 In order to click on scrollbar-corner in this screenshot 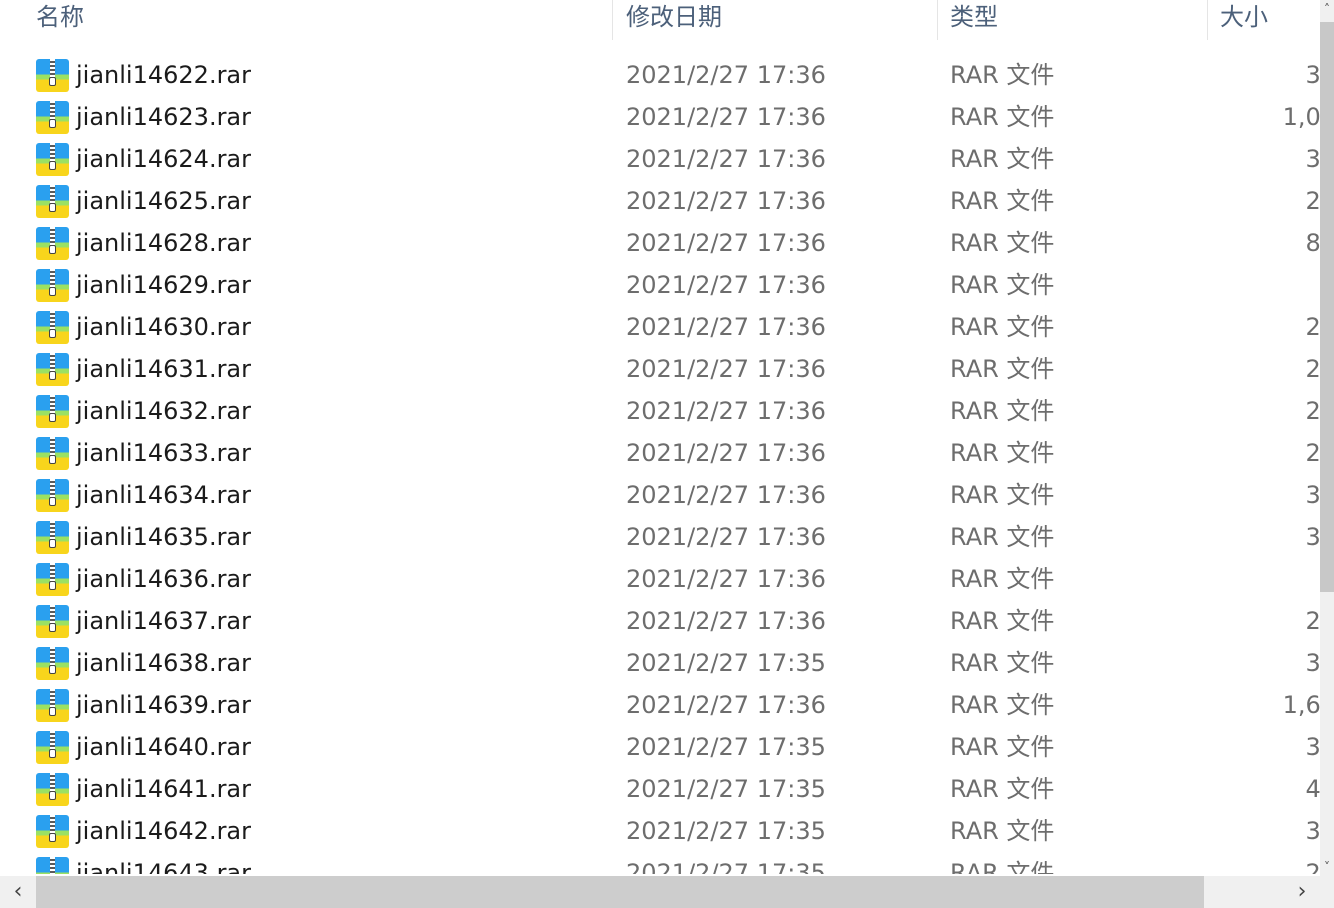, I will do `click(1327, 892)`.